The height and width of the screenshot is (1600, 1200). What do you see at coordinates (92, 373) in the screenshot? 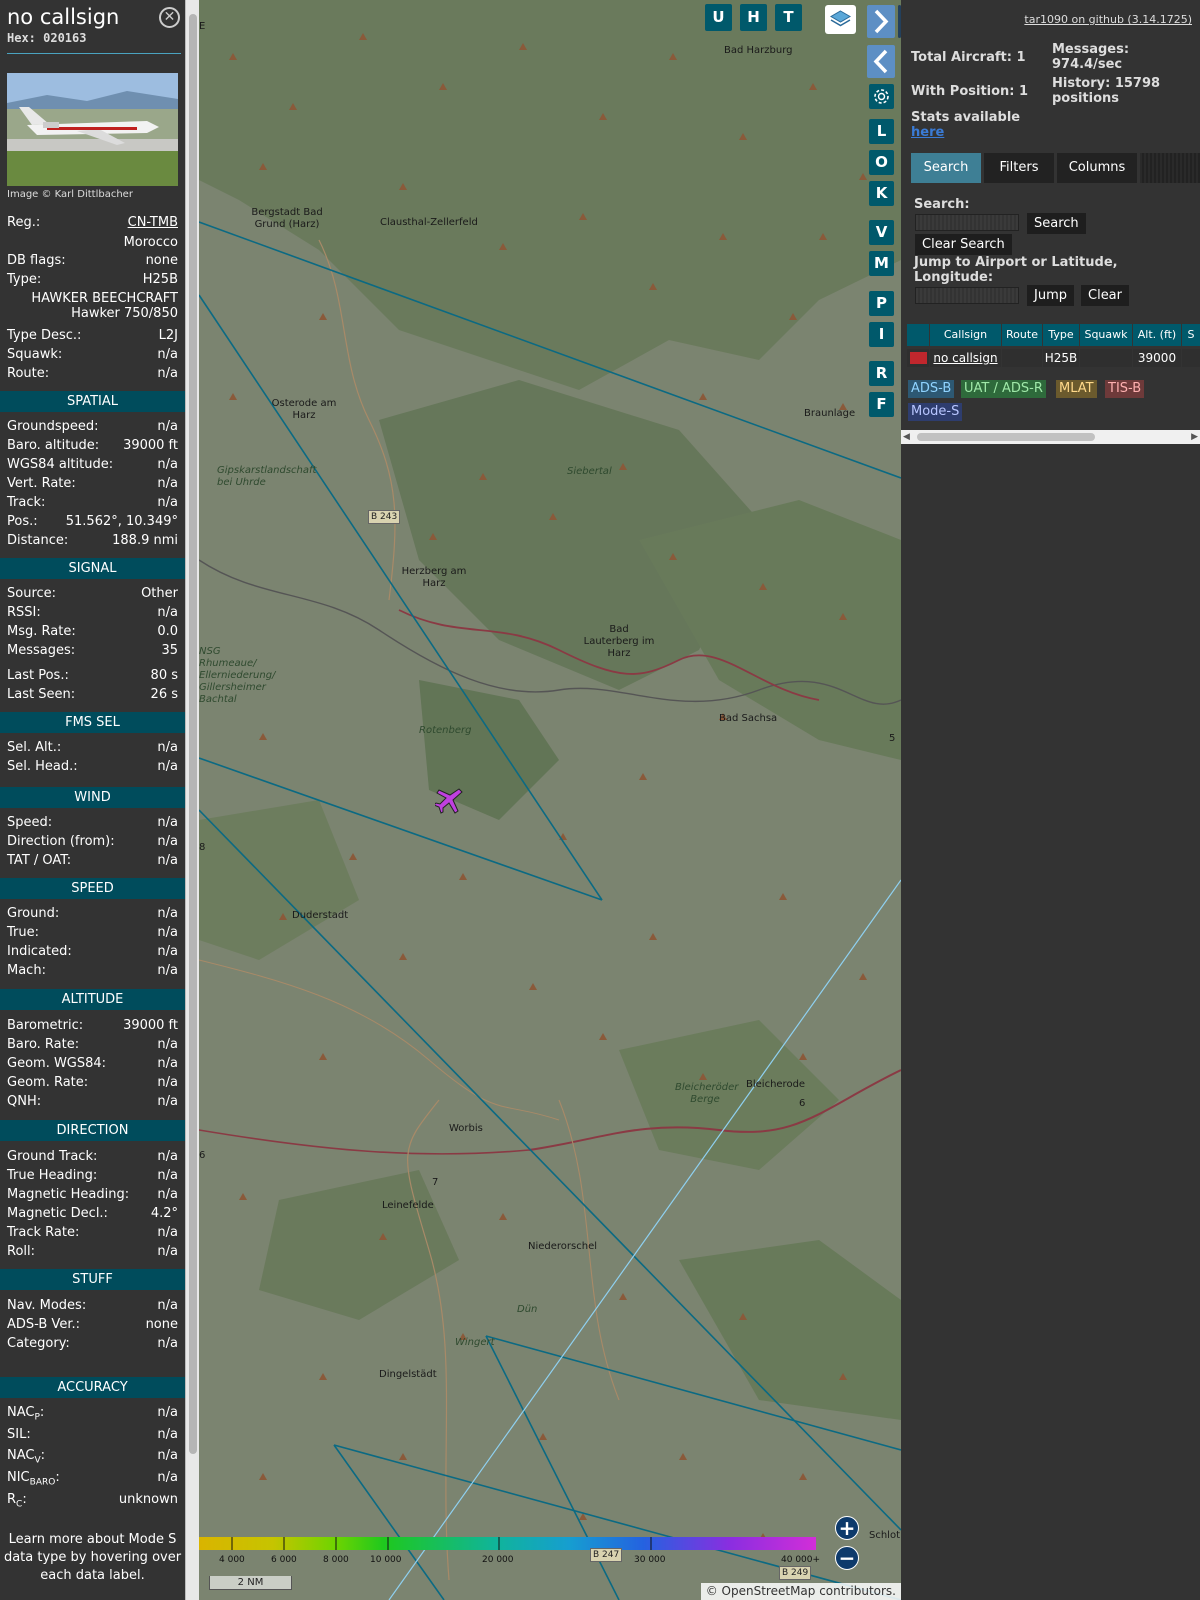
I see `route-row: Route: n/a` at bounding box center [92, 373].